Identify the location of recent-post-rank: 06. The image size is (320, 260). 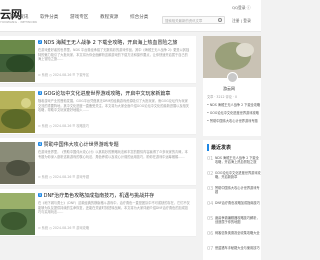
(210, 234).